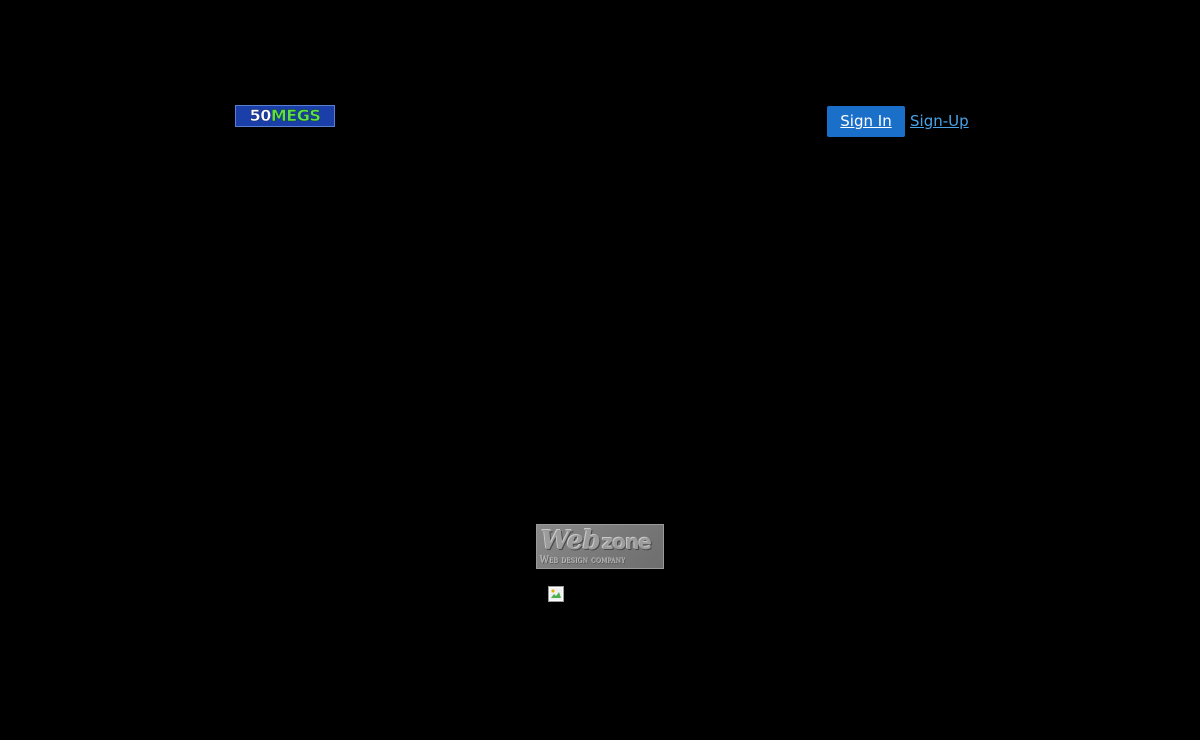  Describe the element at coordinates (626, 542) in the screenshot. I see `webzone-title-zone: zone` at that location.